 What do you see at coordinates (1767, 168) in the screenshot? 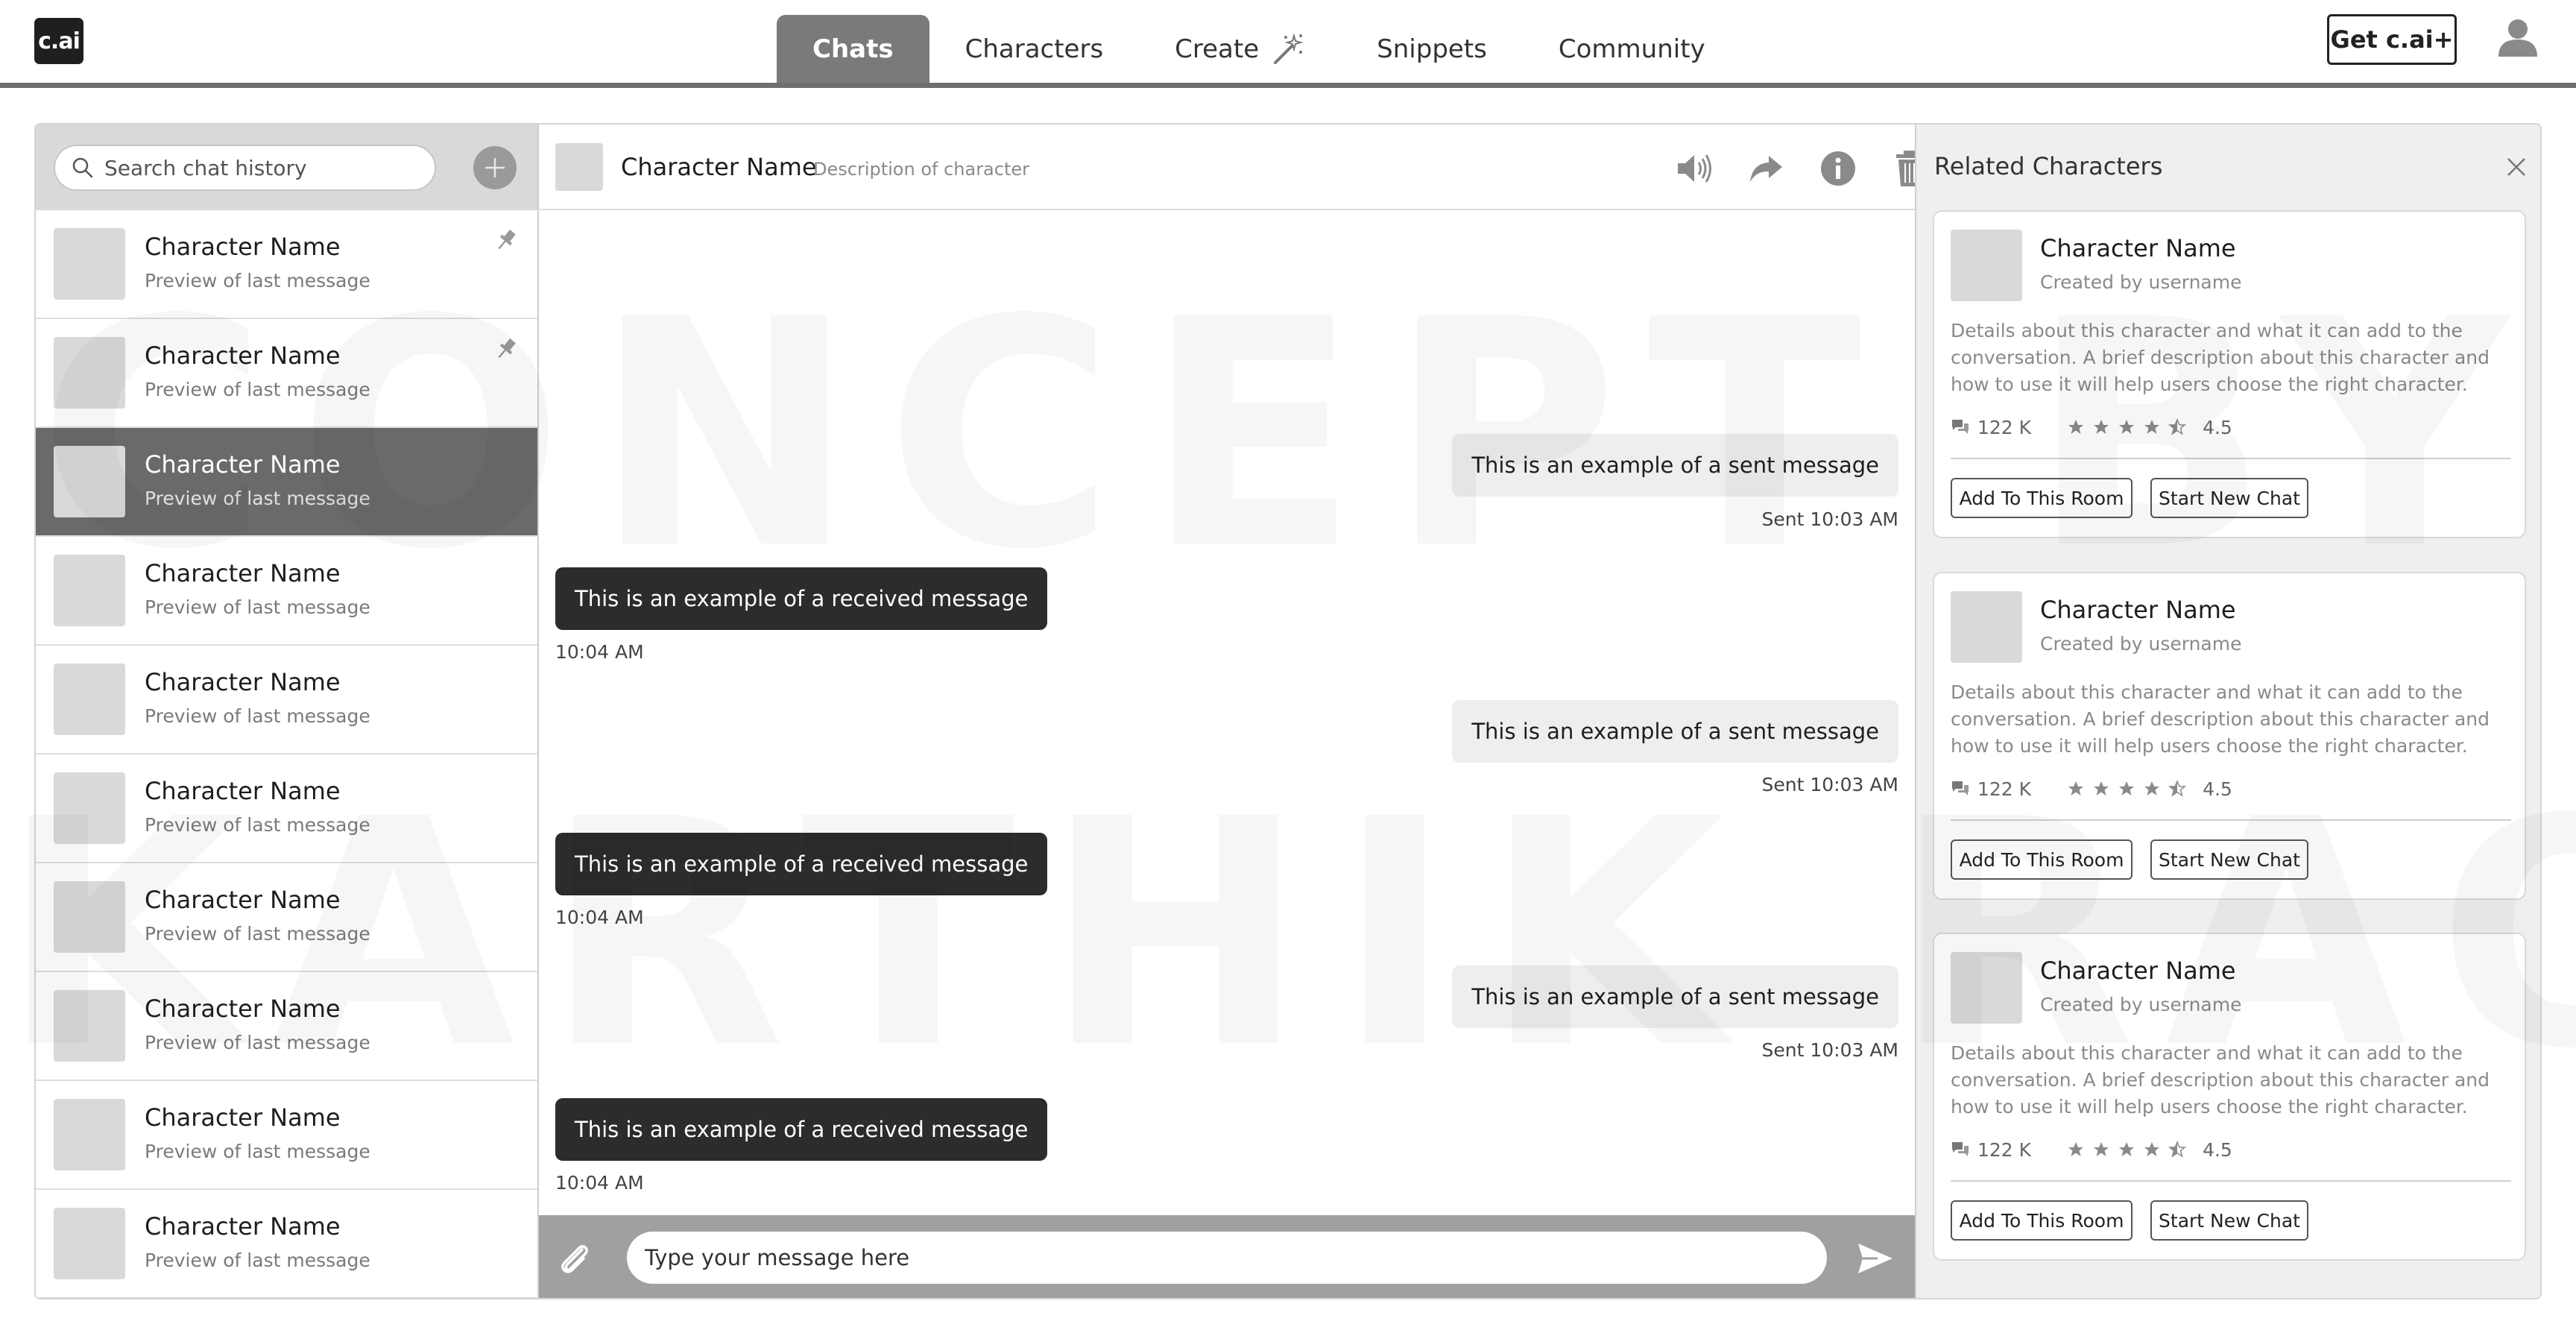
I see `share-icon` at bounding box center [1767, 168].